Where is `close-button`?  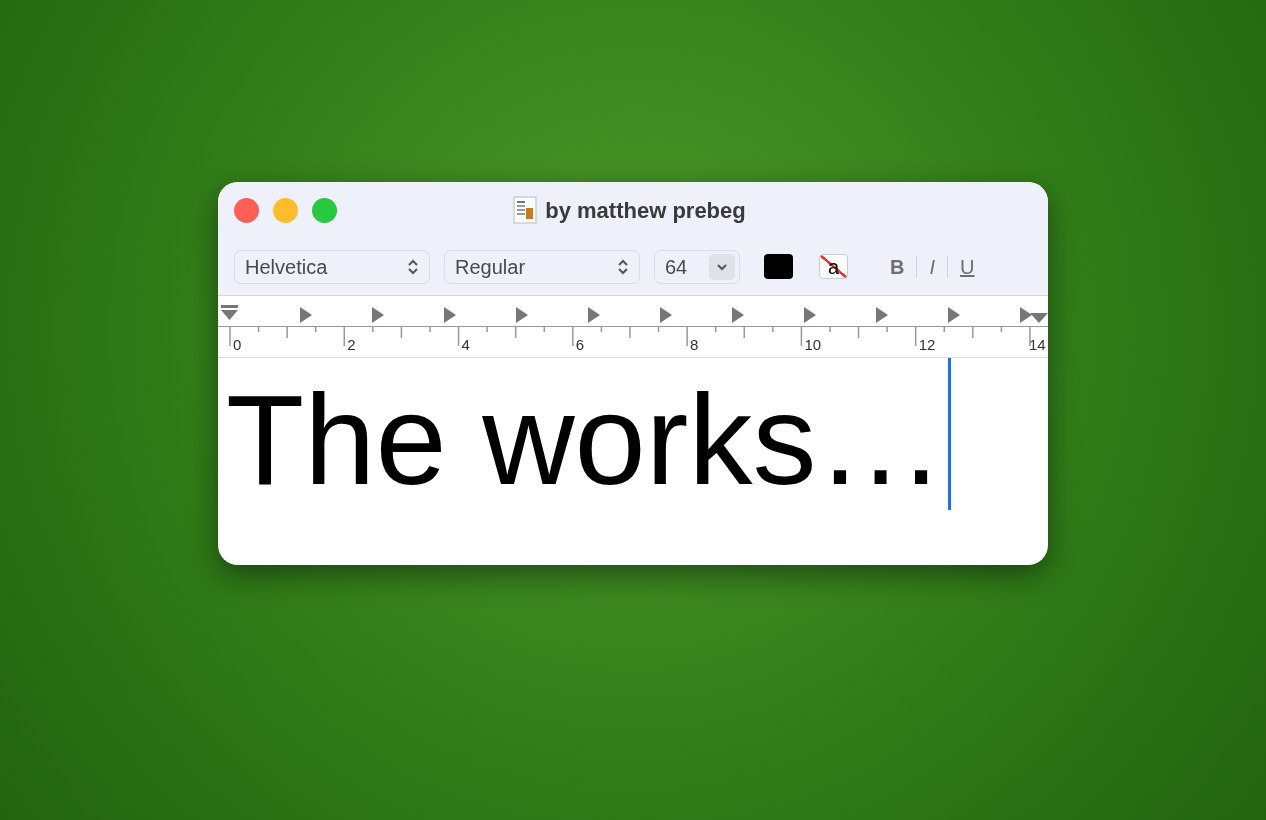
close-button is located at coordinates (246, 210).